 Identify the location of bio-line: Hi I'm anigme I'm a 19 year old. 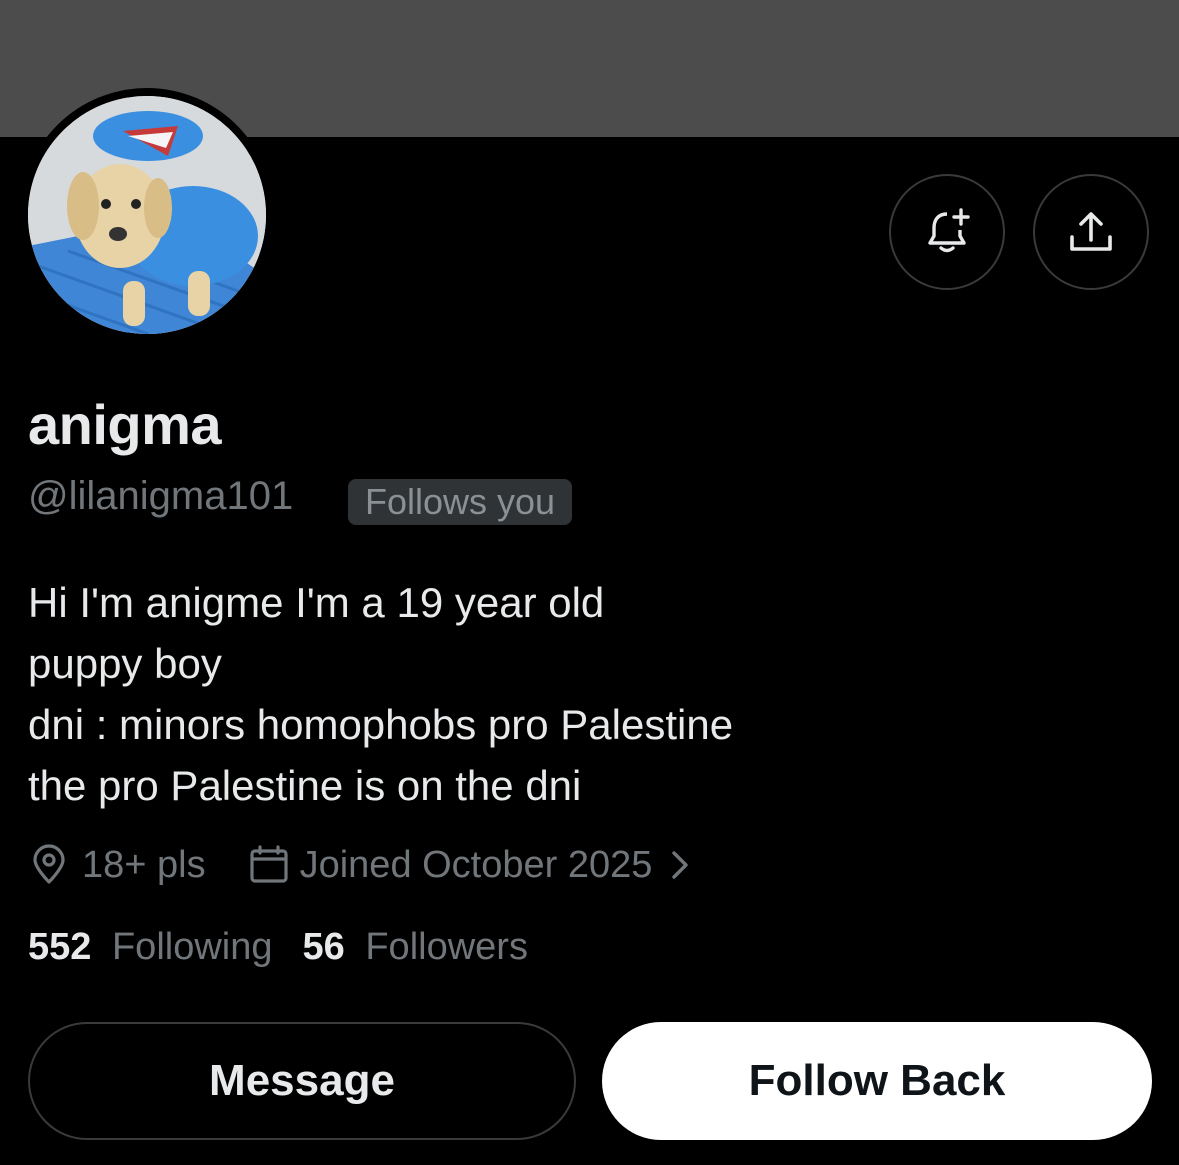
(316, 602).